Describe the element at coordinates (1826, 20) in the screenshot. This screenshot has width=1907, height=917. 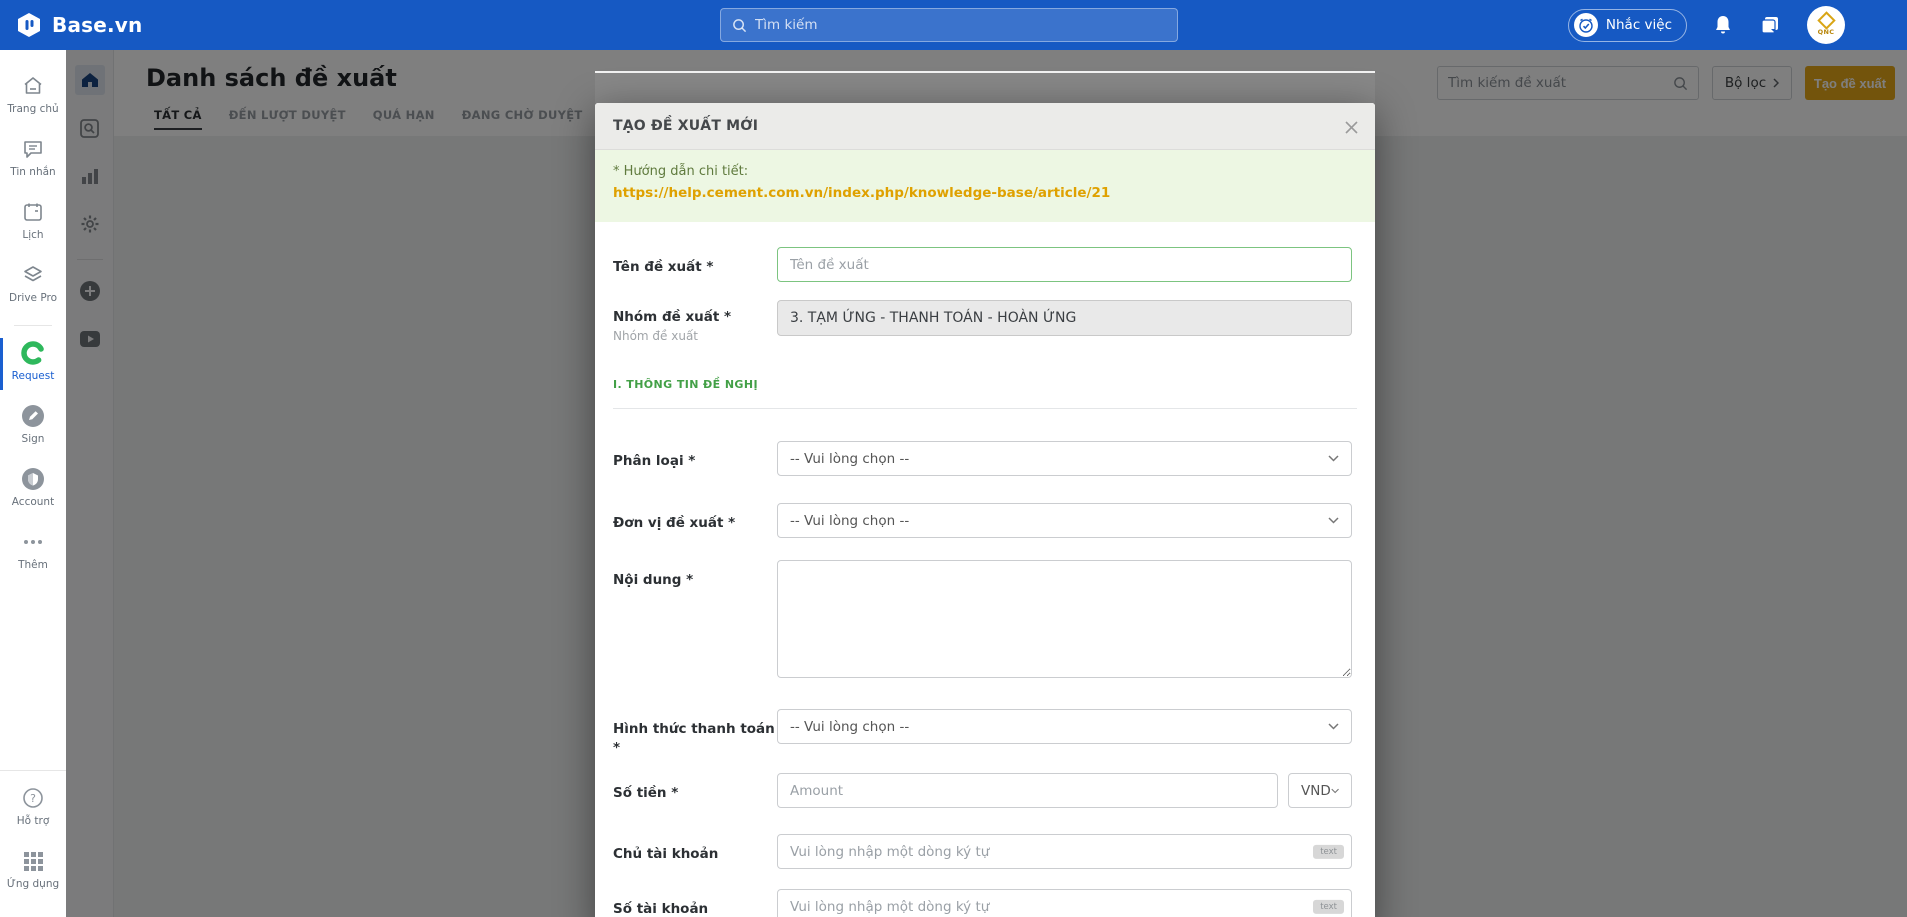
I see `qnc-logo-icon` at that location.